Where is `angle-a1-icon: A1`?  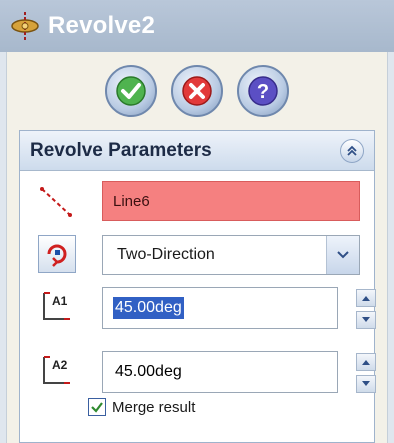 angle-a1-icon: A1 is located at coordinates (56, 306).